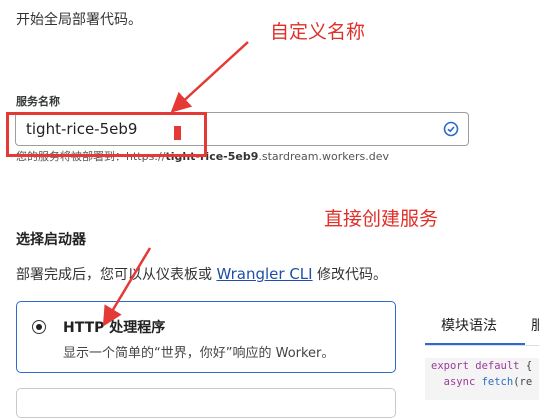 The height and width of the screenshot is (418, 539). I want to click on option-subtitle: 显示一个简单的“世界，你好”响应的 Worker。, so click(199, 353).